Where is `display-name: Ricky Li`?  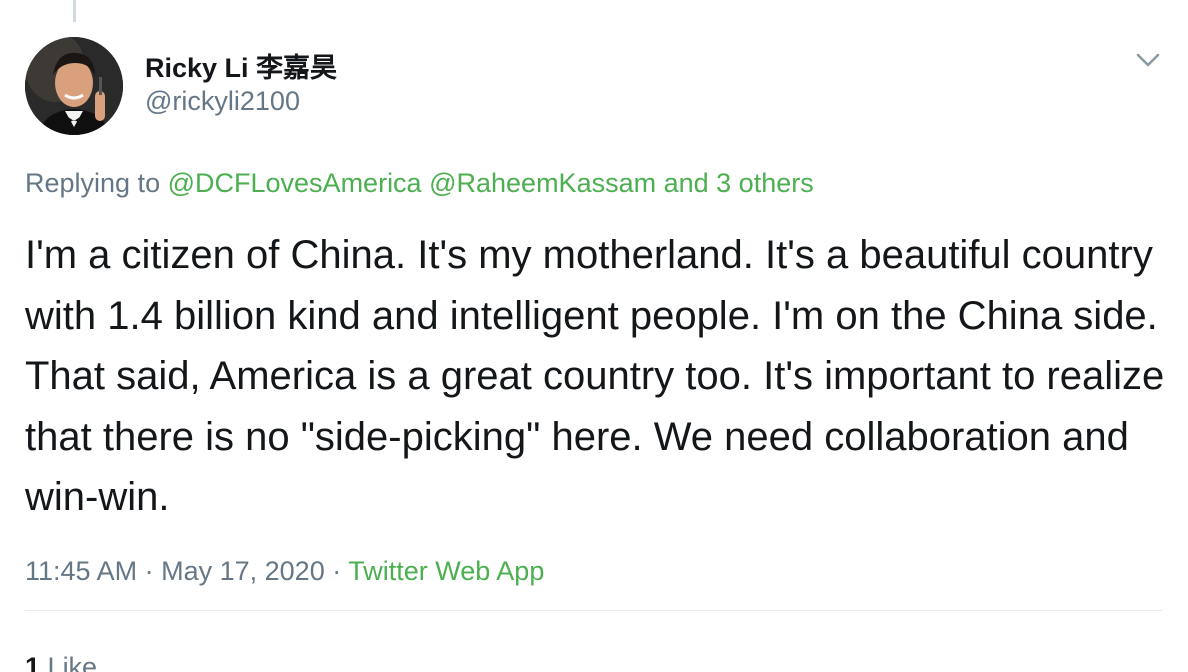
display-name: Ricky Li is located at coordinates (197, 68).